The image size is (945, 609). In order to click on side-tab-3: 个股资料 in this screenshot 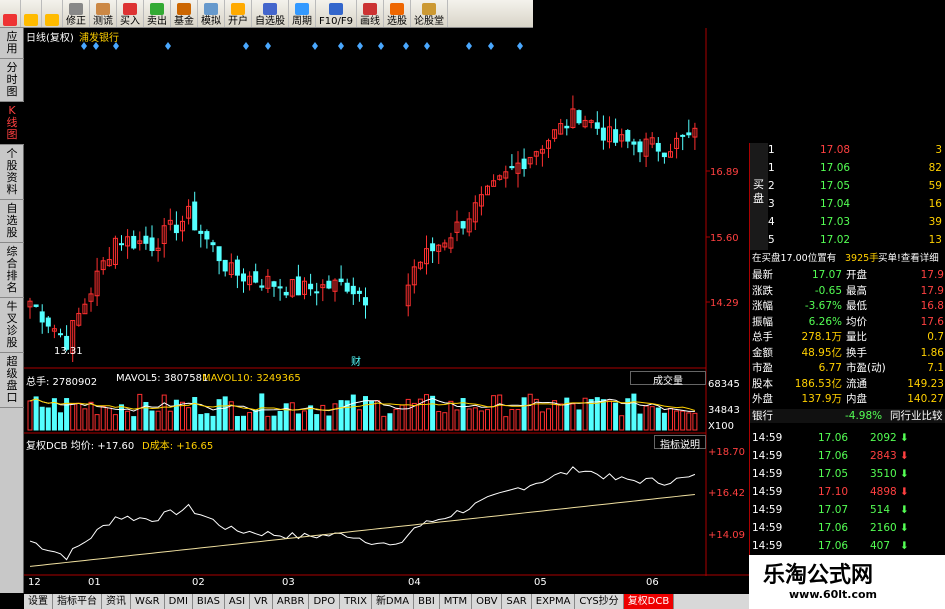, I will do `click(12, 172)`.